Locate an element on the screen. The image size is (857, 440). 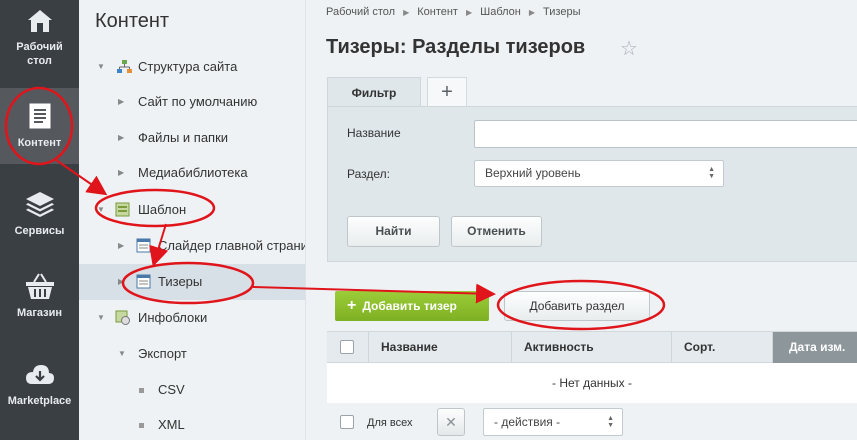
cloud-download-icon is located at coordinates (39, 374).